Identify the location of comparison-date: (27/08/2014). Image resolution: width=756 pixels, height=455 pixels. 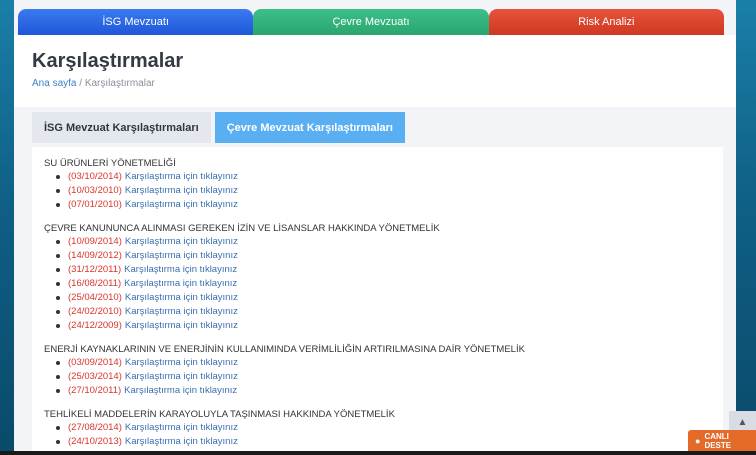
(95, 427).